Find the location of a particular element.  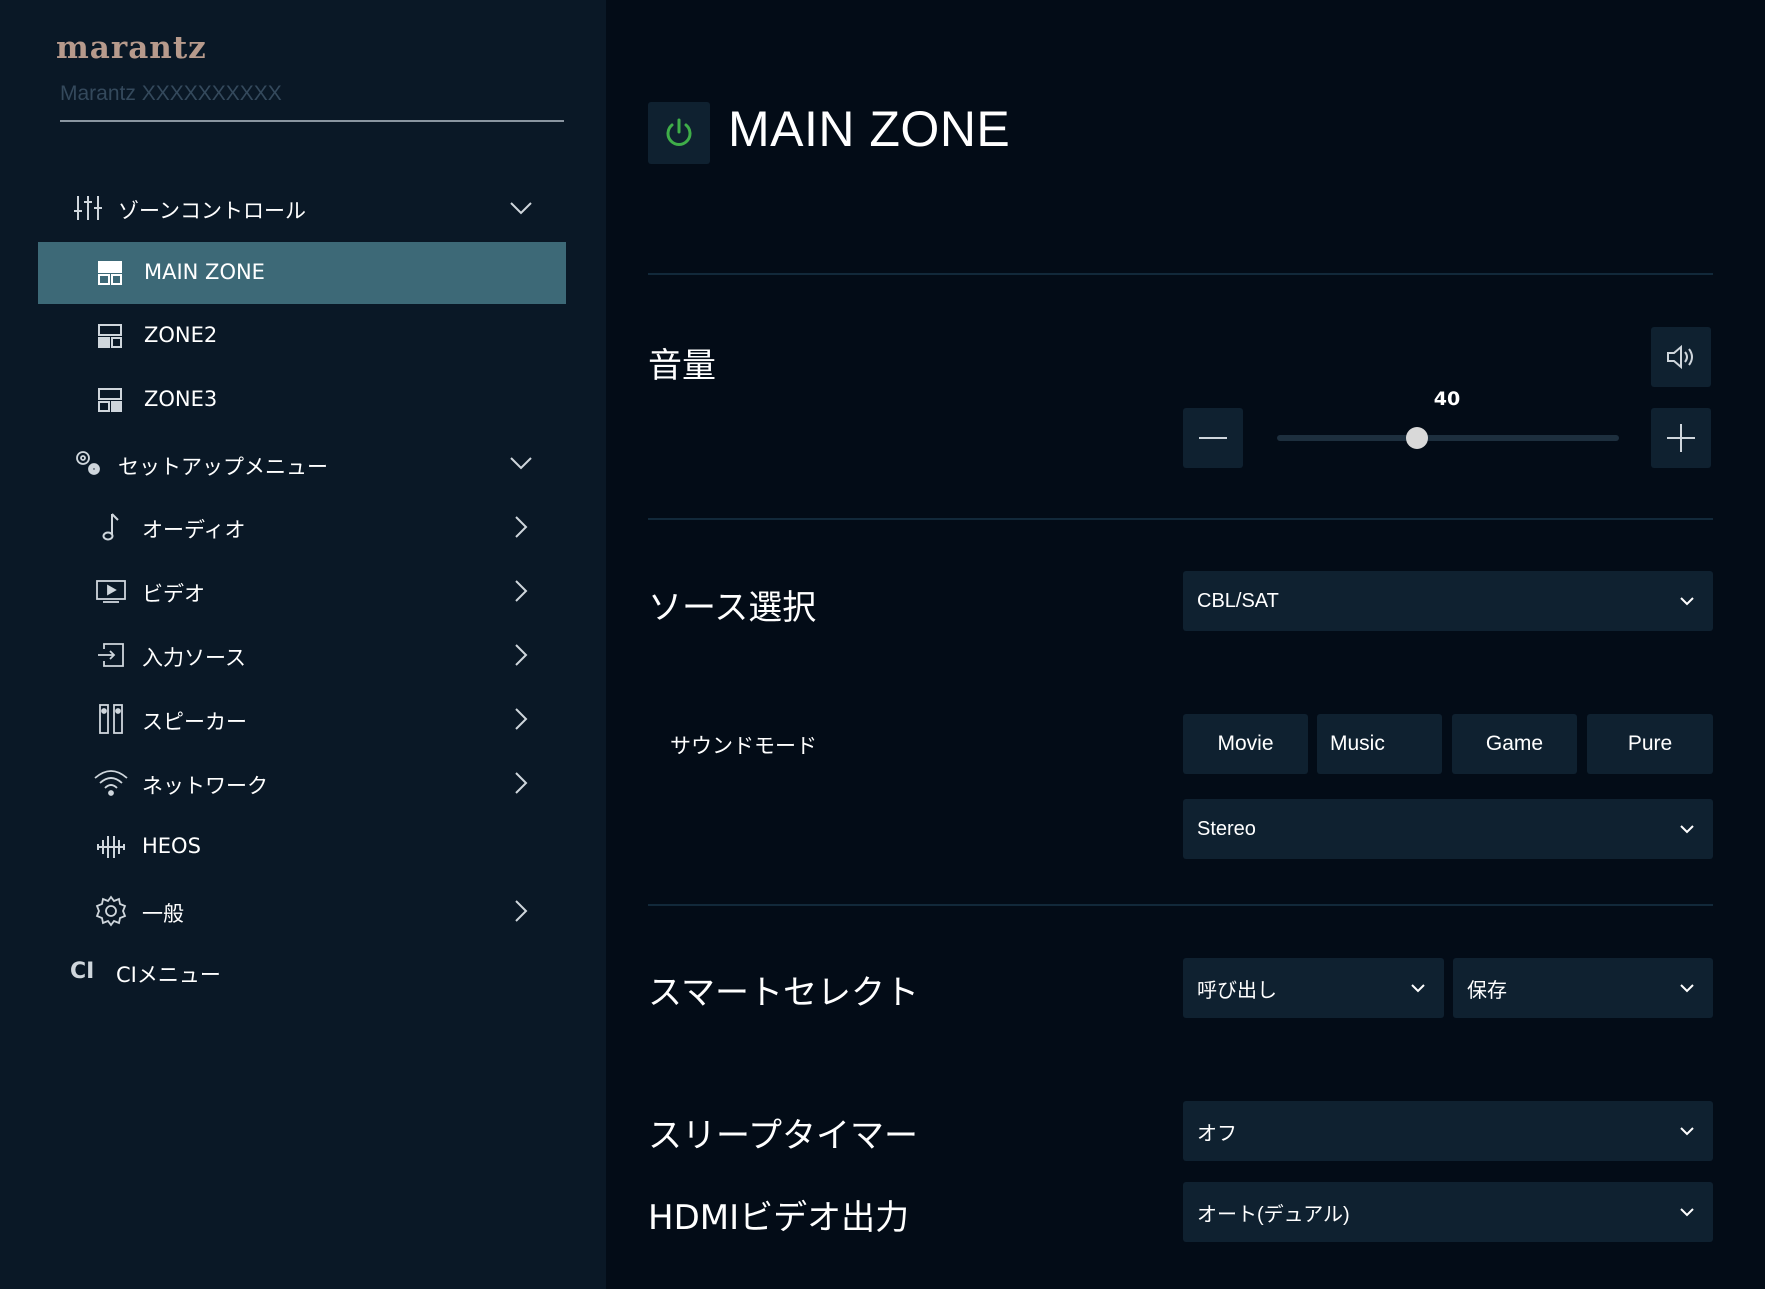

video-icon is located at coordinates (111, 591).